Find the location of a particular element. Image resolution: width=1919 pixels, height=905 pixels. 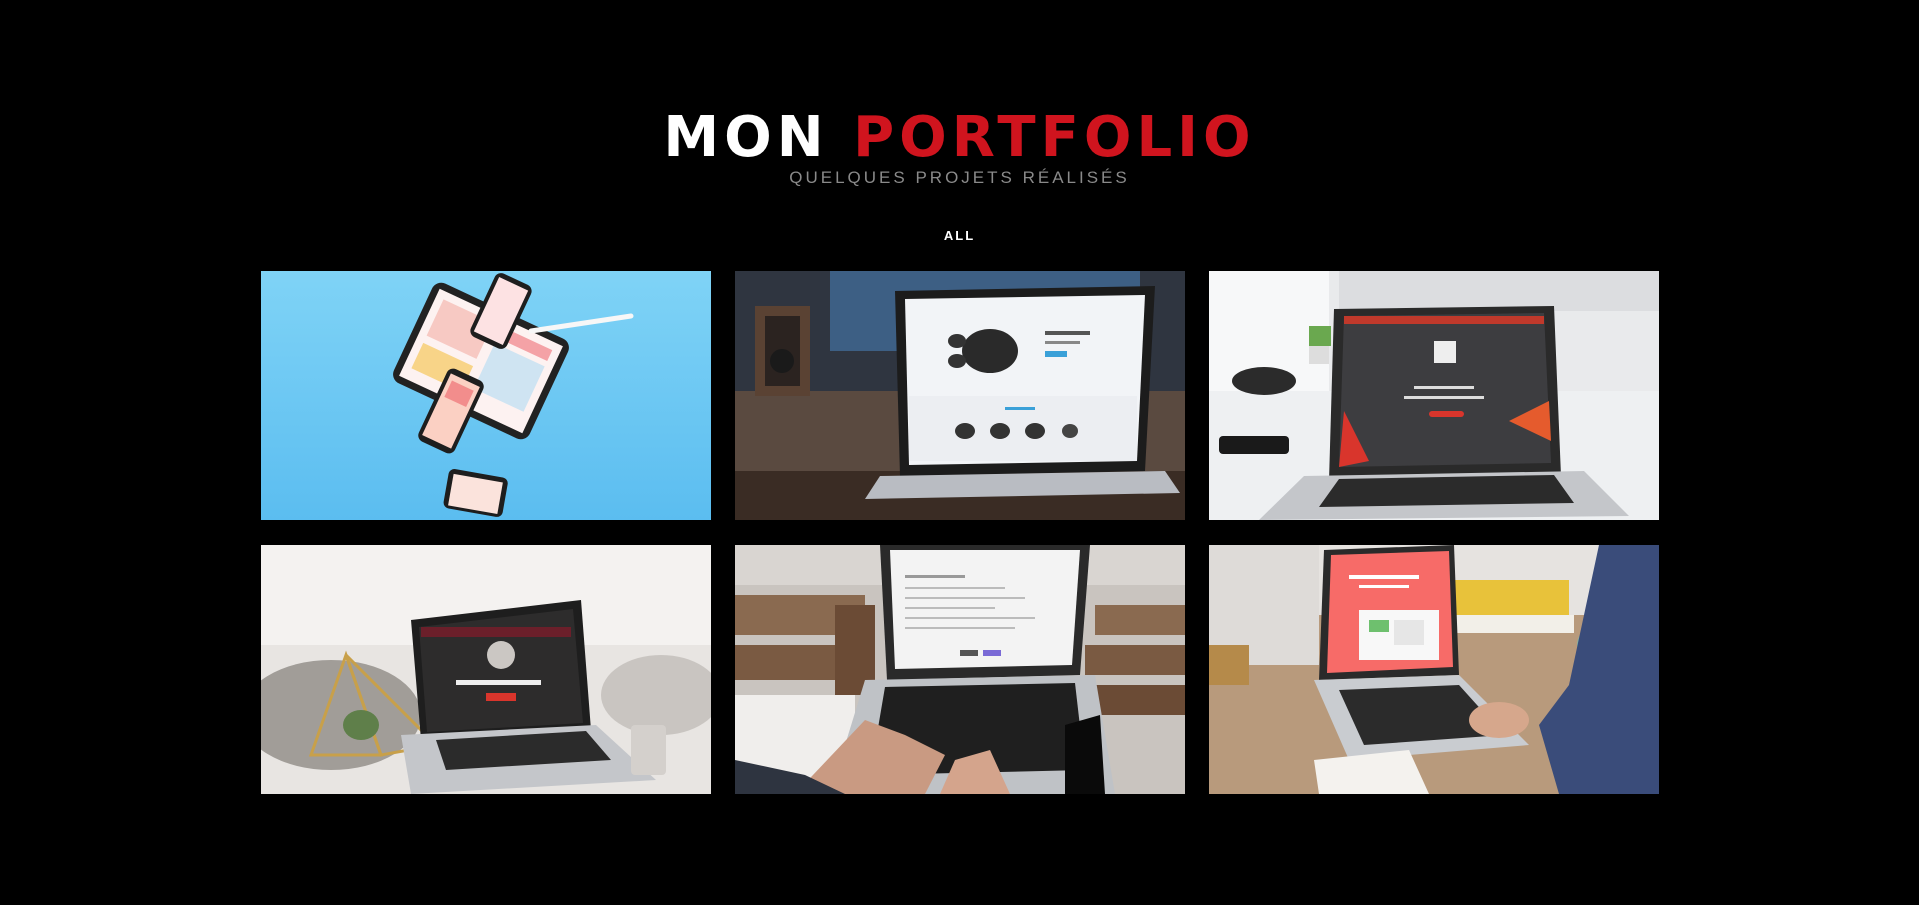

filter-bar: ALL is located at coordinates (959, 235).